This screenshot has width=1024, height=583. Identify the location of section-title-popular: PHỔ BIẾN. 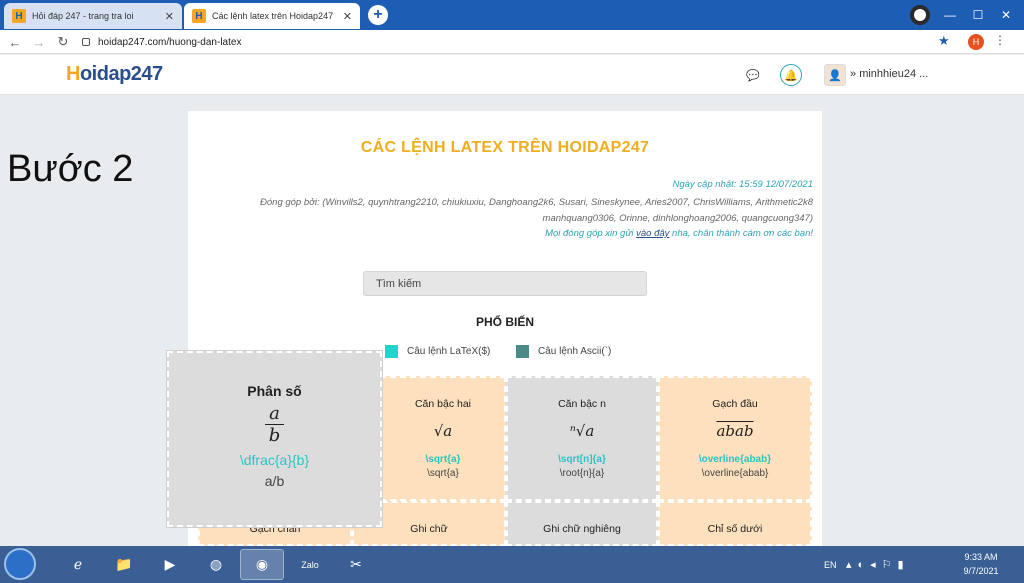
(504, 322).